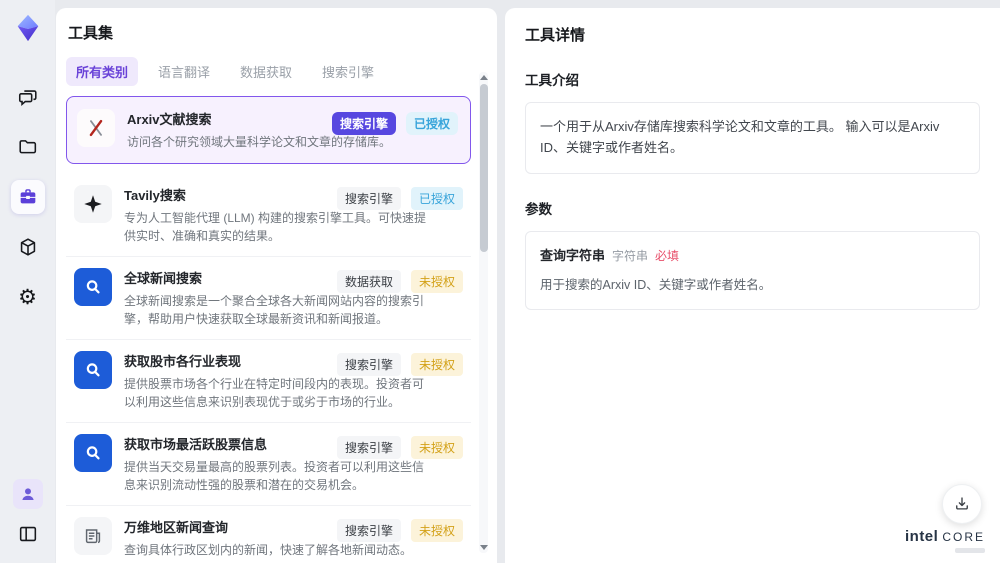 This screenshot has height=563, width=1000. Describe the element at coordinates (483, 547) in the screenshot. I see `scroll-down-arrow-icon` at that location.